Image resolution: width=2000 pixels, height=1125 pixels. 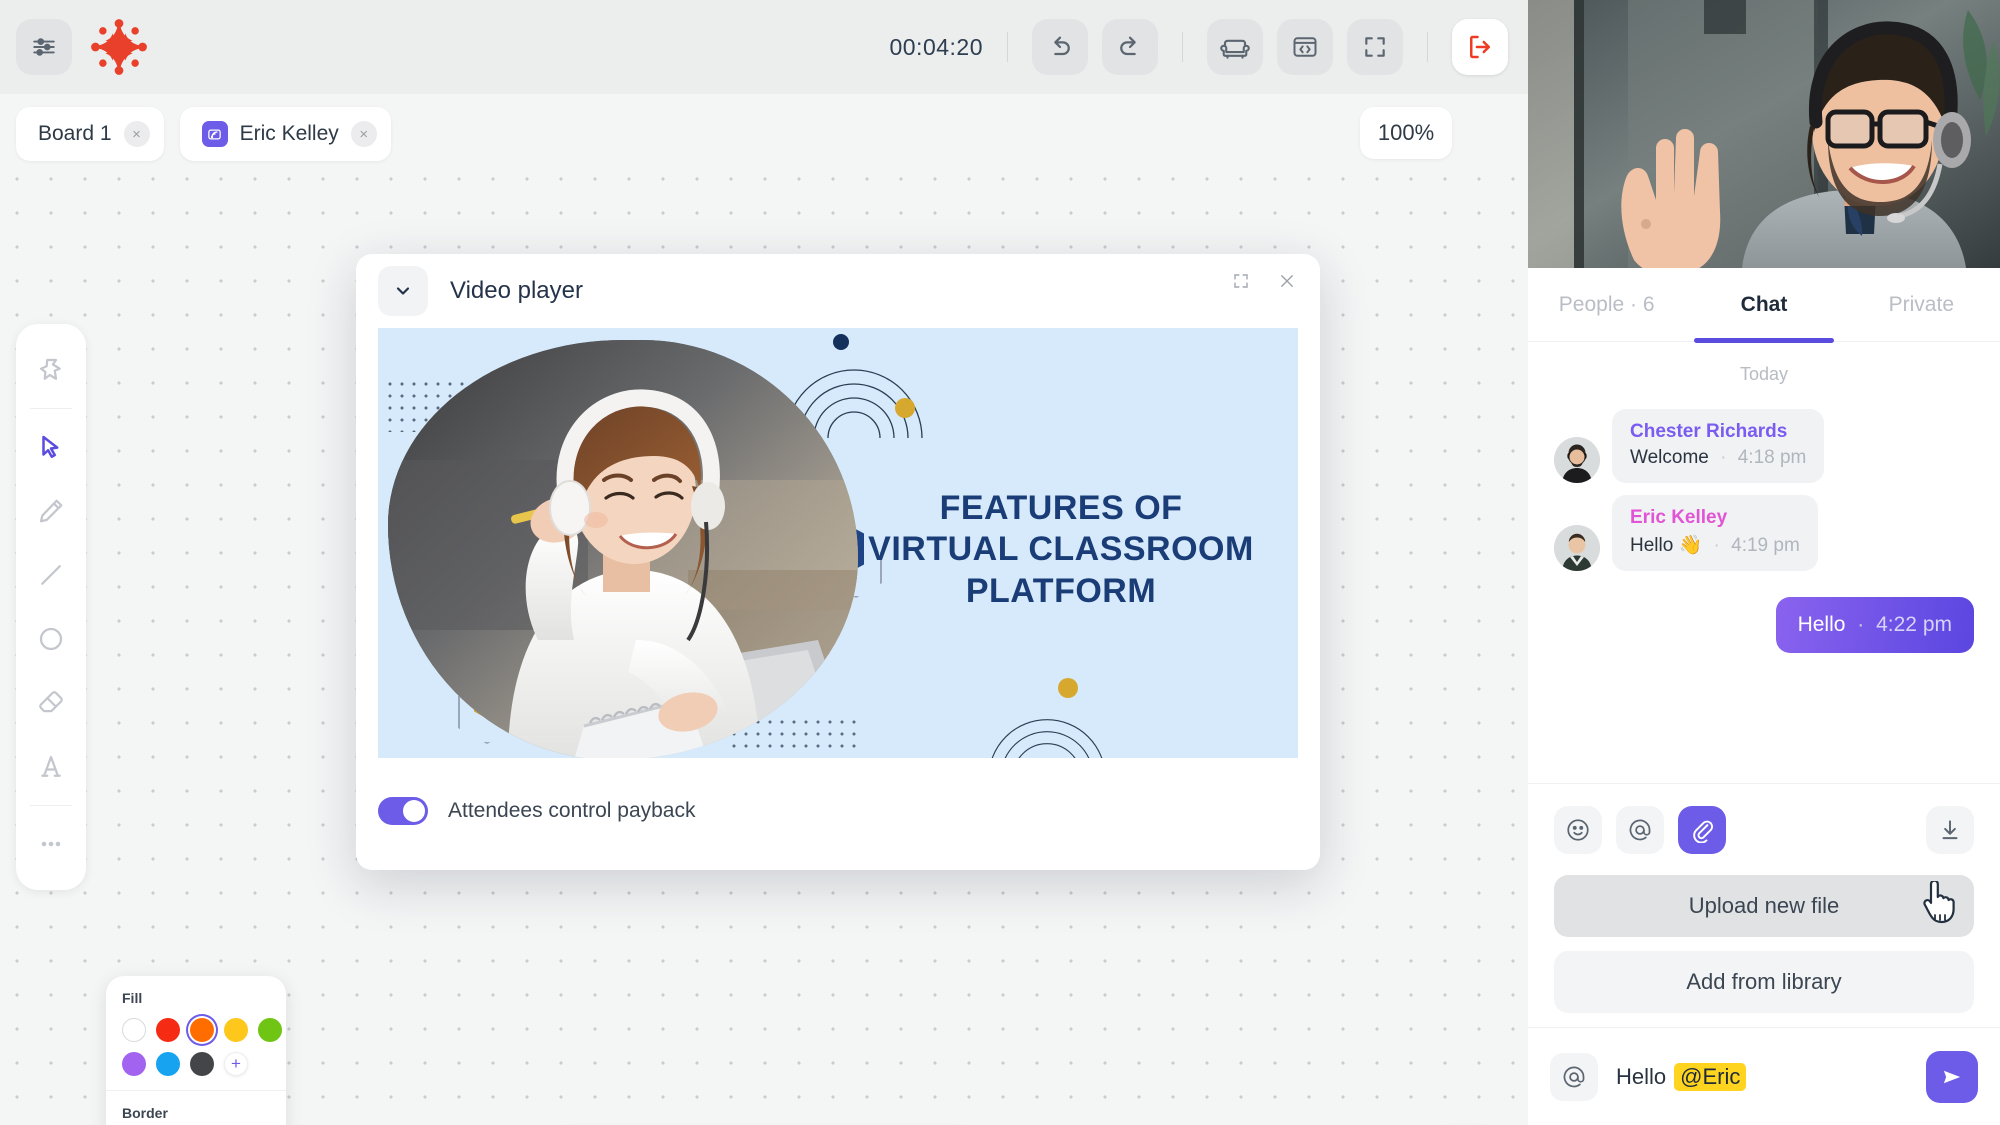 I want to click on slide-heading-line-2: VIRTUAL CLASSROOM, so click(x=1061, y=549).